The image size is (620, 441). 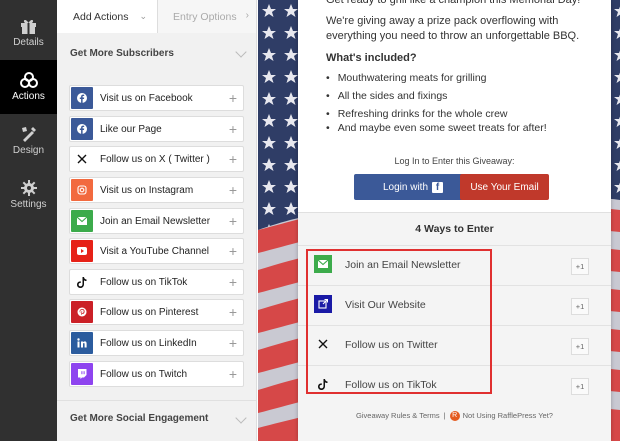 I want to click on bullet-item: Refreshing drinks for the whole crew, so click(x=417, y=114).